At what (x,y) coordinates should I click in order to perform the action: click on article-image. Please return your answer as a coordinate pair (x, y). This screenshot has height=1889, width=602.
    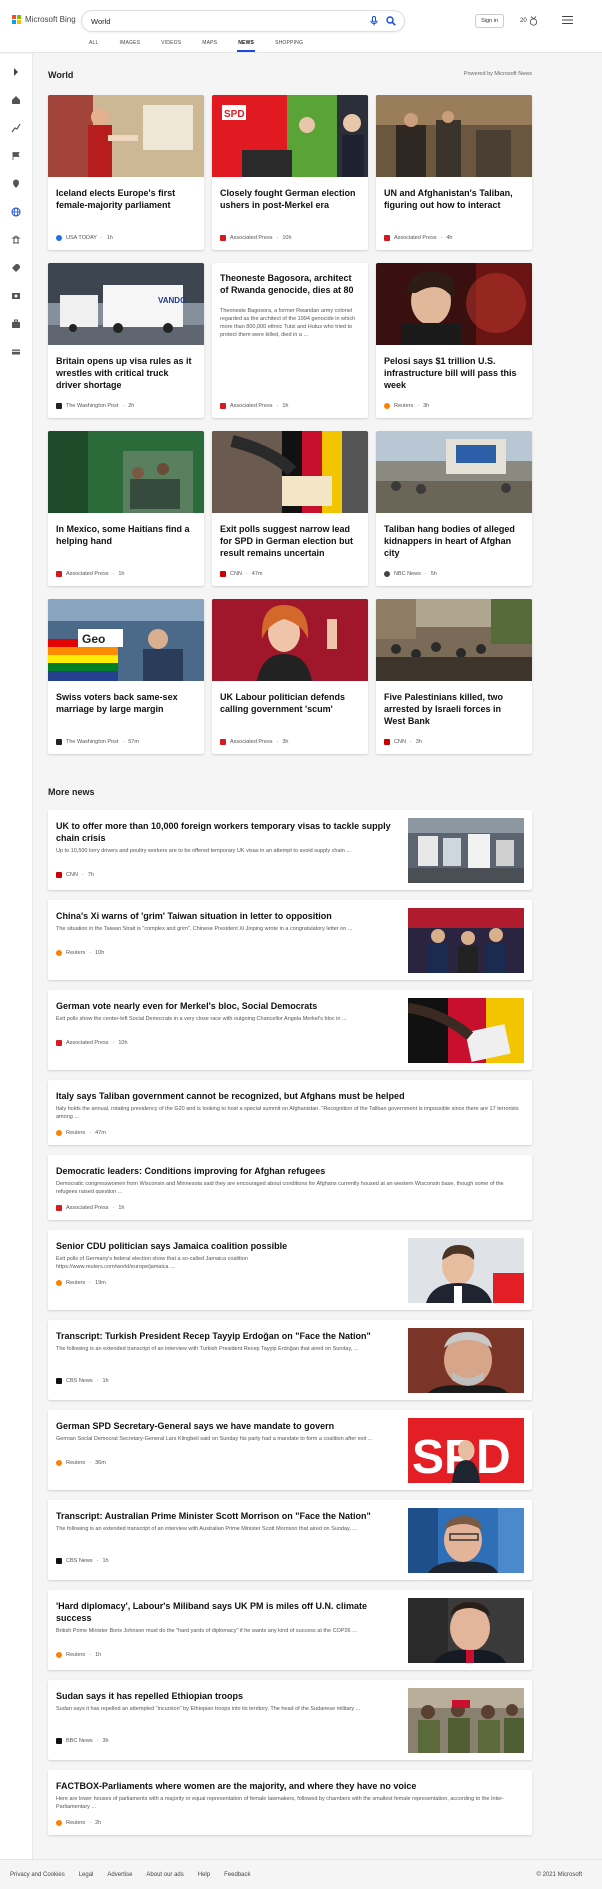
    Looking at the image, I should click on (454, 472).